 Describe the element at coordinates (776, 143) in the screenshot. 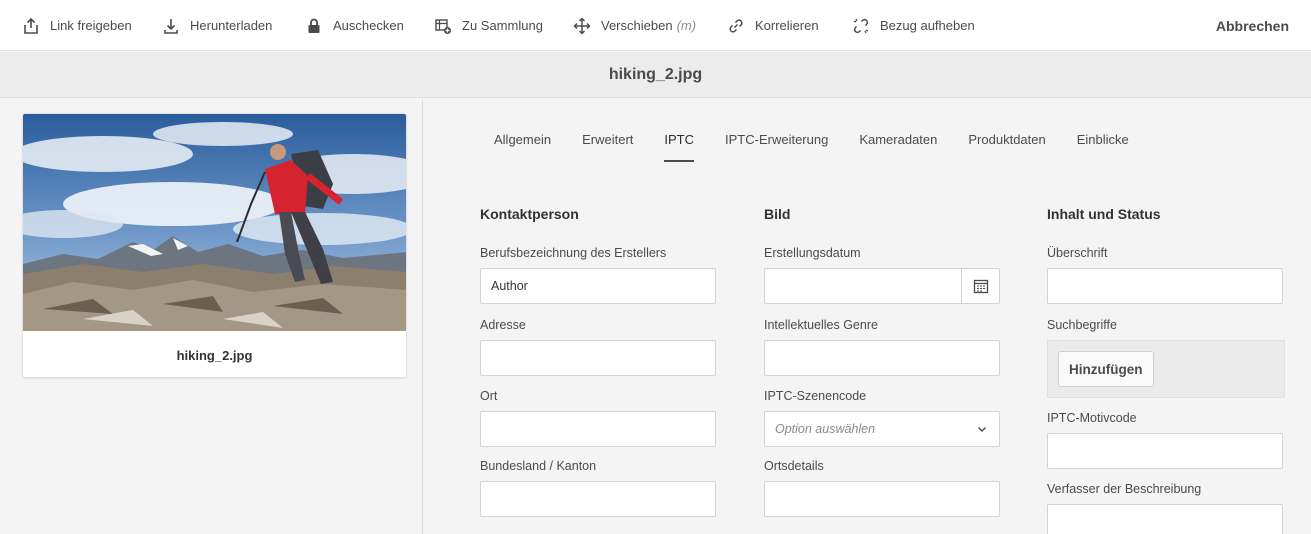

I see `tab-iptc-erweiterung: IPTC-Erweiterung` at that location.